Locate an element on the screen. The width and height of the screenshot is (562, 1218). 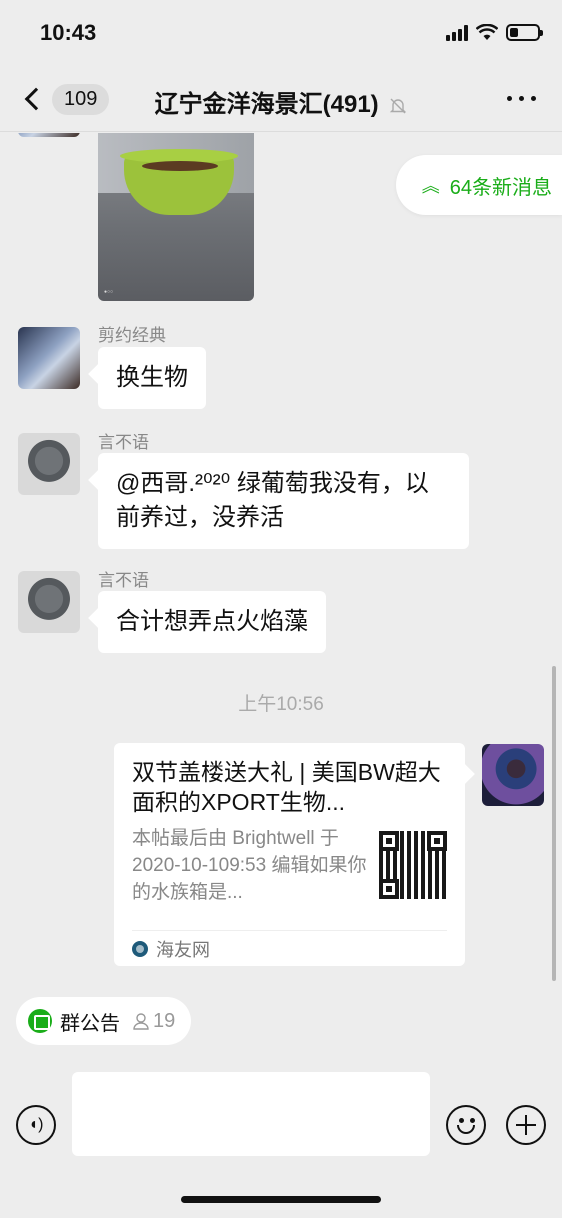
new-messages-button: ︽ 64条新消息 is located at coordinates (478, 185).